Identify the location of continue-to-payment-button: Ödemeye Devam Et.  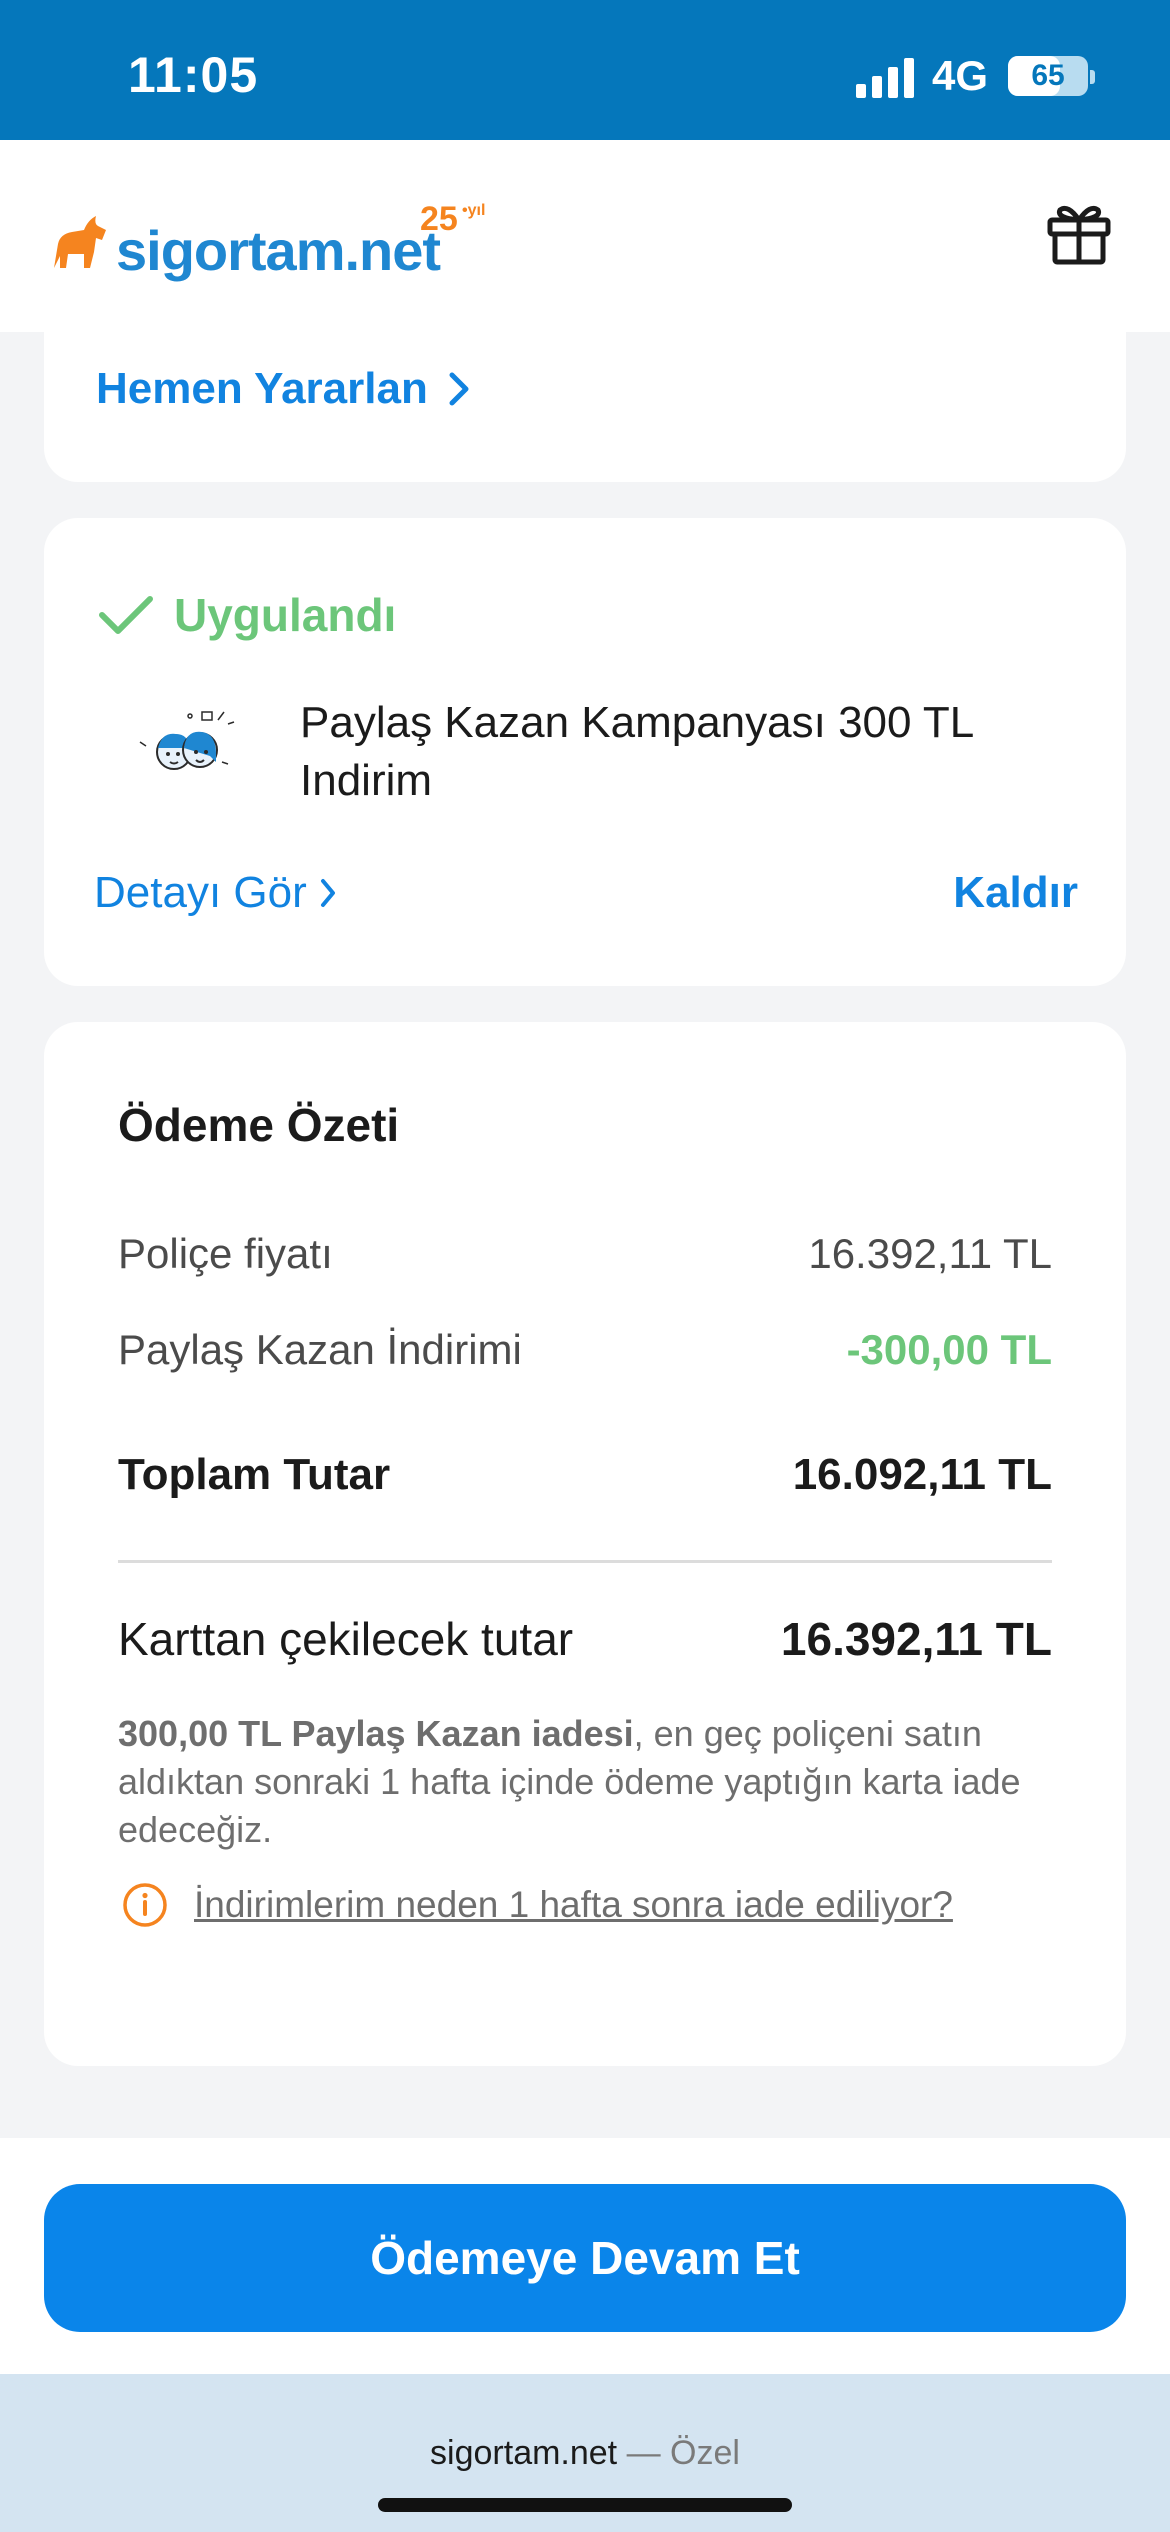
(585, 2258).